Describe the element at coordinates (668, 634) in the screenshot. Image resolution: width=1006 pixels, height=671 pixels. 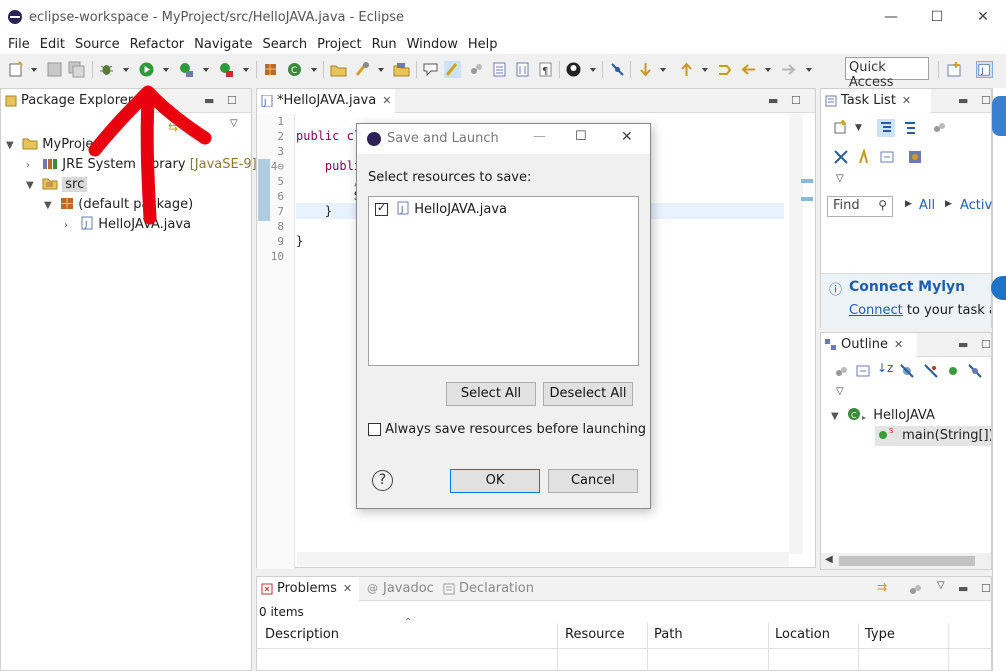
I see `column-header-path: Path` at that location.